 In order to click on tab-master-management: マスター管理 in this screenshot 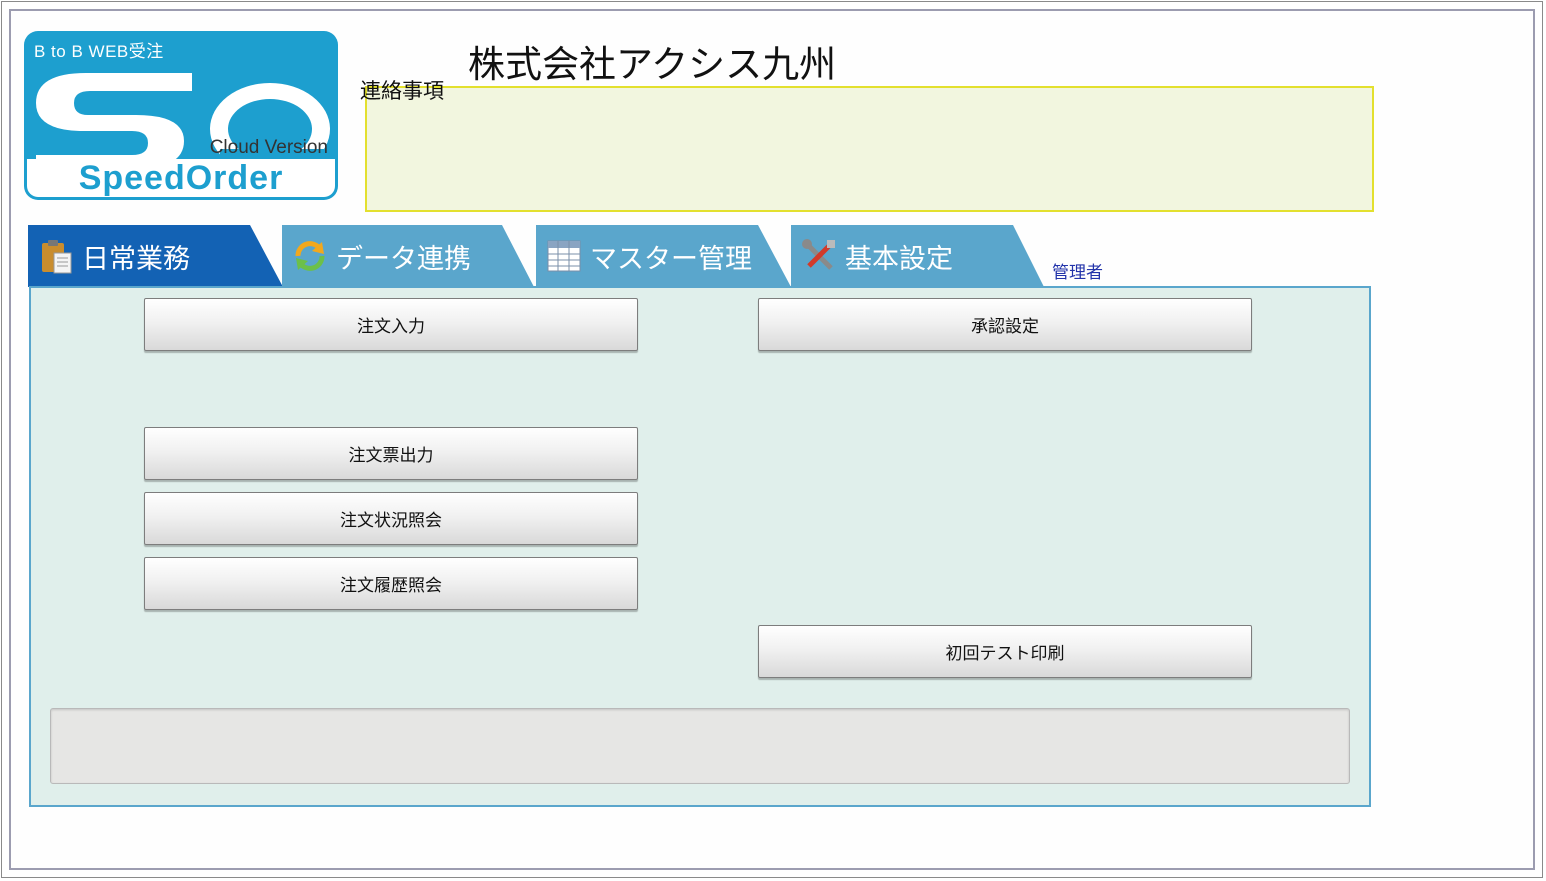, I will do `click(663, 256)`.